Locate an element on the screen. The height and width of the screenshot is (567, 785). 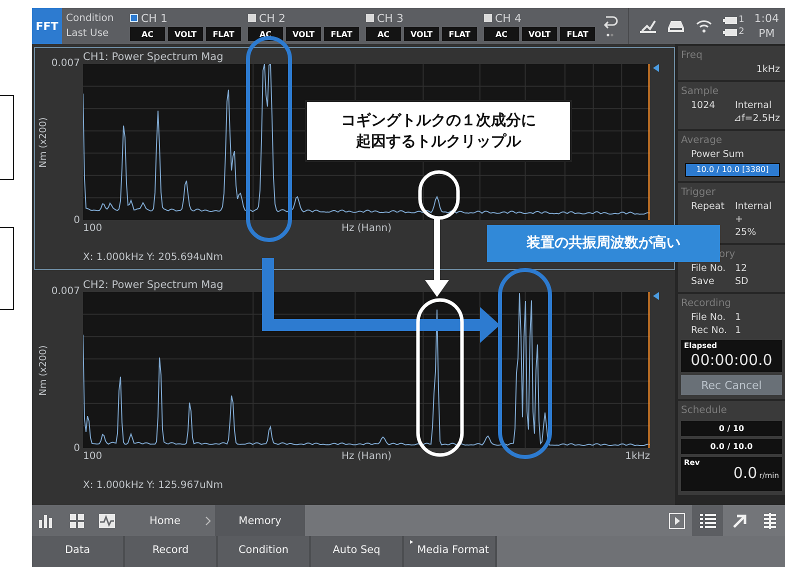
progress-text: 10.0 / 10.0 [3380] is located at coordinates (732, 170).